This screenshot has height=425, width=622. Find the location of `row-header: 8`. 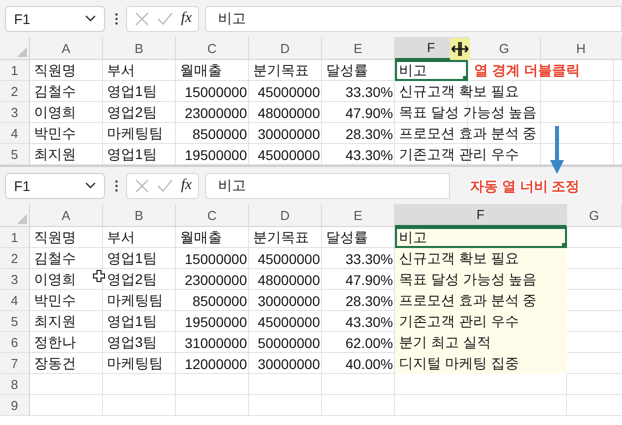

row-header: 8 is located at coordinates (15, 384).